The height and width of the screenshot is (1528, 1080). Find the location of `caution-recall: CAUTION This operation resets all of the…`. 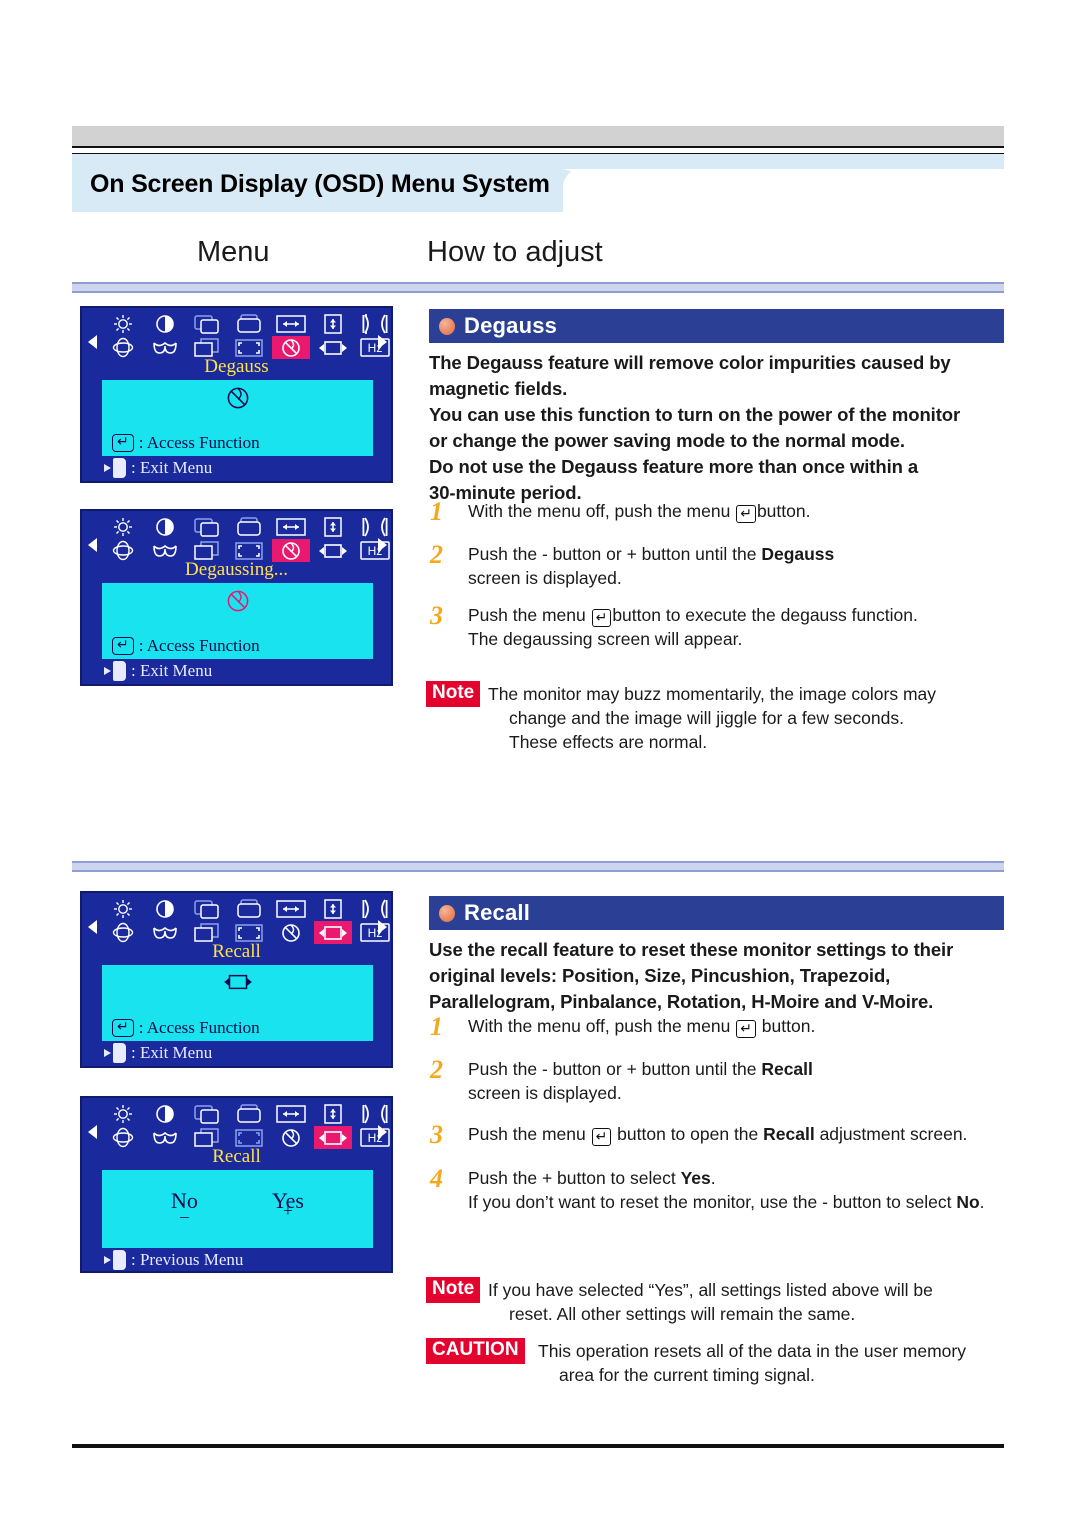

caution-recall: CAUTION This operation resets all of the… is located at coordinates (696, 1361).